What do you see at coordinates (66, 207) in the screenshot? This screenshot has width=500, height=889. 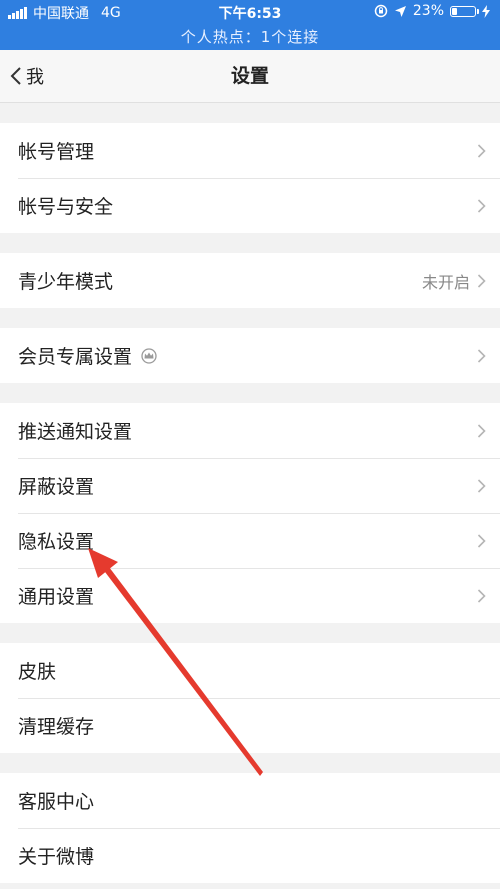 I see `list-item-label: 帐号与安全` at bounding box center [66, 207].